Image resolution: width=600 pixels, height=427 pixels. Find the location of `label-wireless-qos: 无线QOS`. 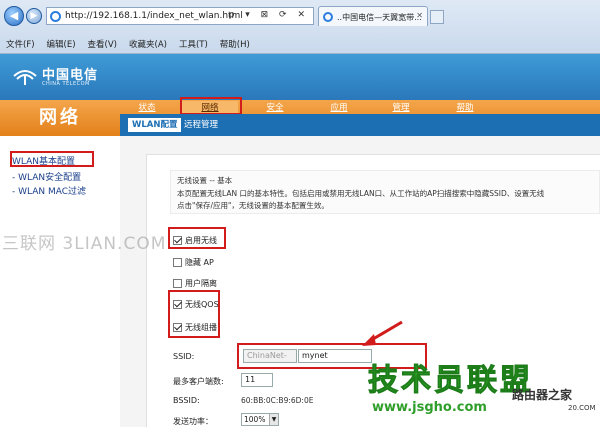

label-wireless-qos: 无线QOS is located at coordinates (202, 304).